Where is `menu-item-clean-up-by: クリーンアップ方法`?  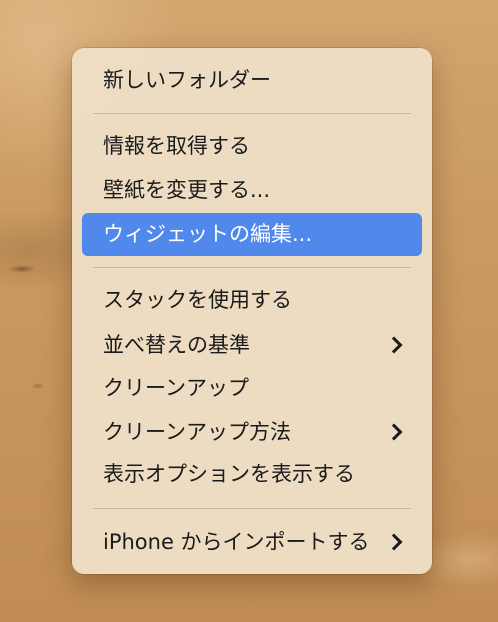
menu-item-clean-up-by: クリーンアップ方法 is located at coordinates (252, 432).